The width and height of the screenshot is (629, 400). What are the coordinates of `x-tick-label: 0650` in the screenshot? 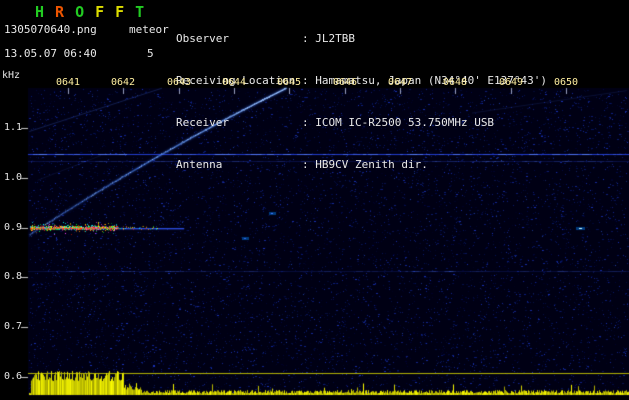 It's located at (566, 82).